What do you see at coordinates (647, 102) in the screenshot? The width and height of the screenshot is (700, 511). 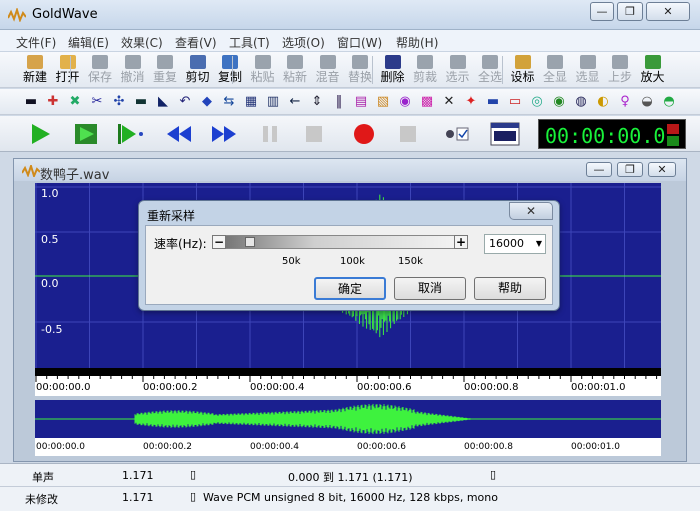 I see `effect-tool-29-icon: ◒` at bounding box center [647, 102].